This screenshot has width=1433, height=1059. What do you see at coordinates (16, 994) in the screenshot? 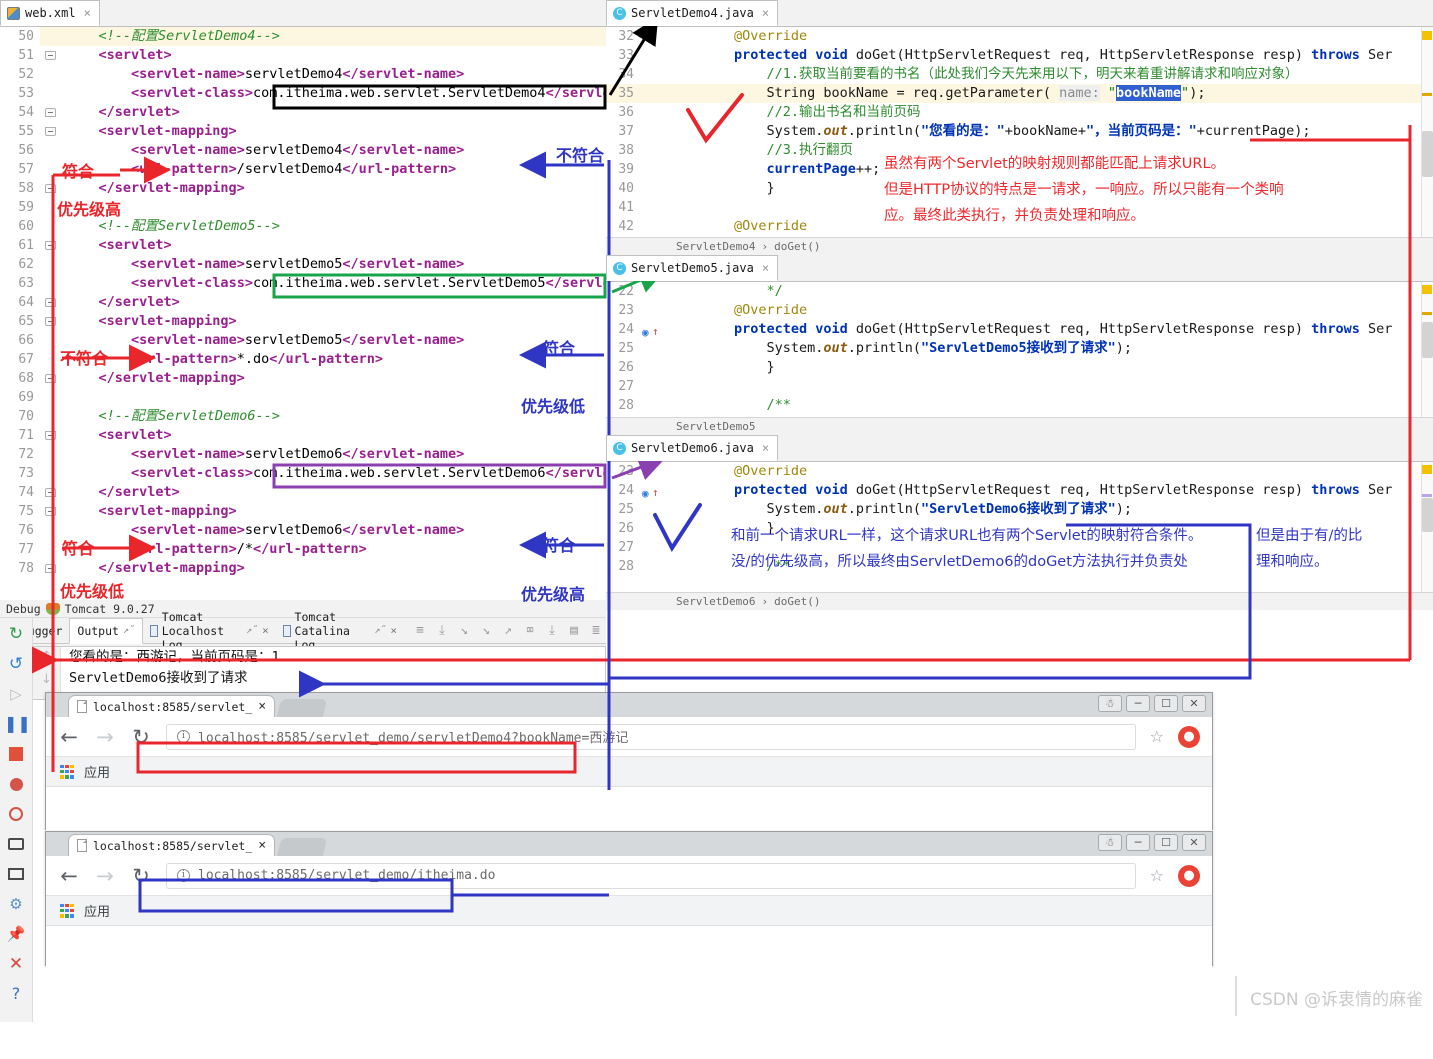
I see `help-icon: ?` at bounding box center [16, 994].